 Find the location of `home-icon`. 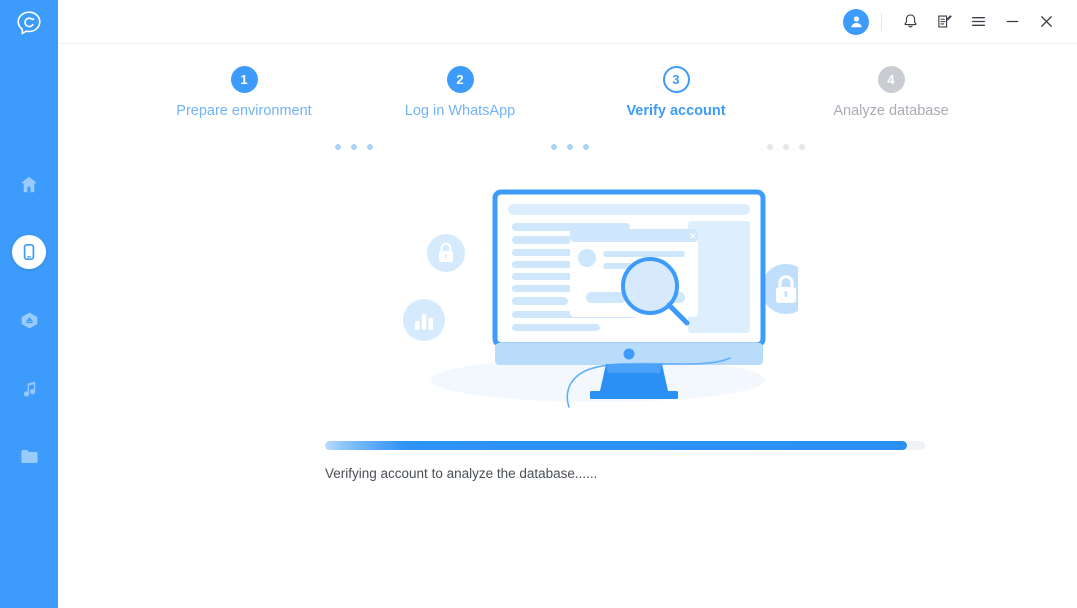

home-icon is located at coordinates (29, 184).